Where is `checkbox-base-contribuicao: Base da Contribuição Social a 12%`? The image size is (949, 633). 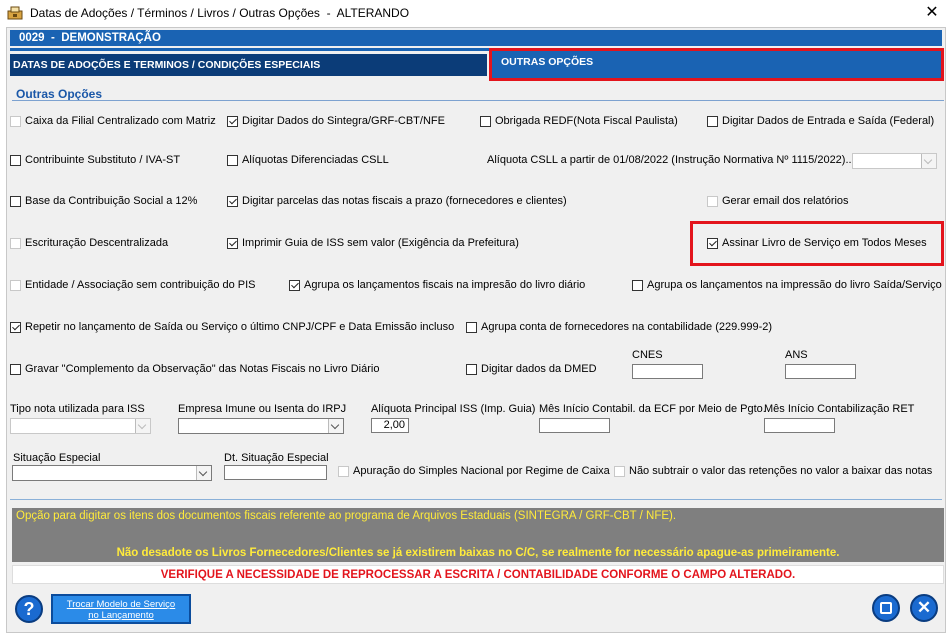 checkbox-base-contribuicao: Base da Contribuição Social a 12% is located at coordinates (103, 201).